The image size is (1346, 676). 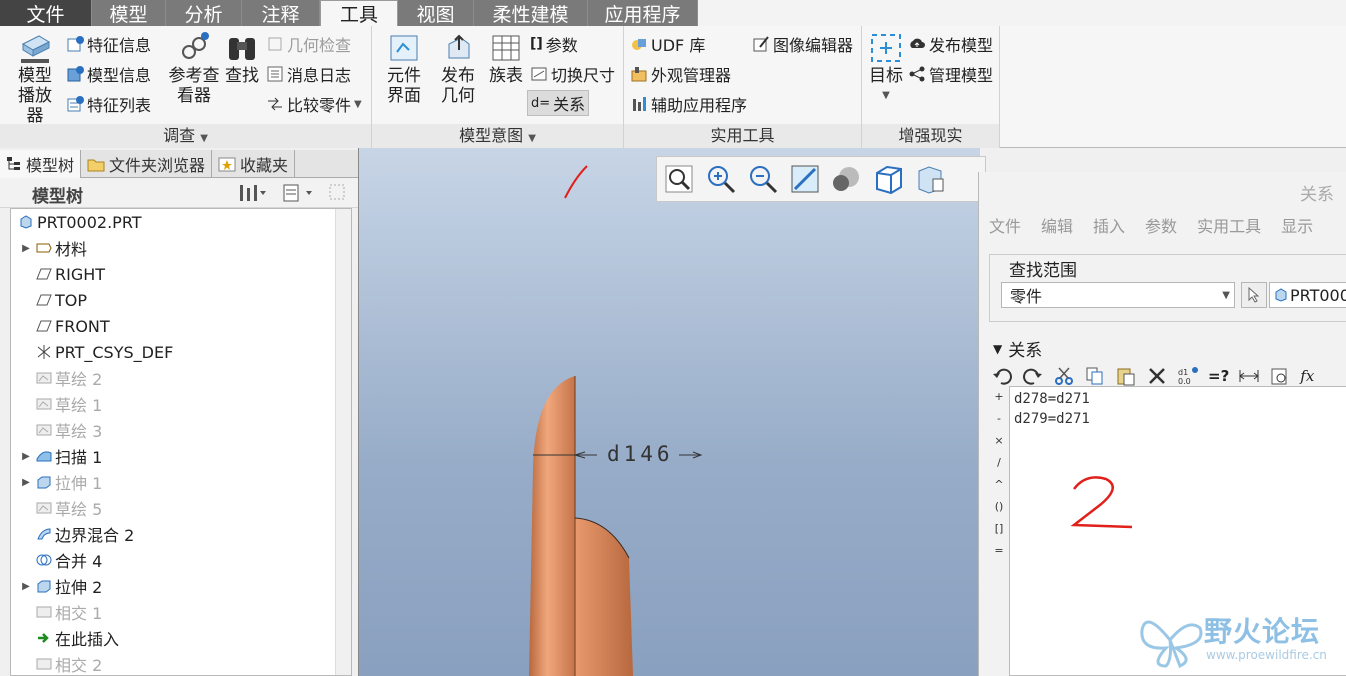 I want to click on menu-utilities: 实用工具, so click(x=1229, y=225).